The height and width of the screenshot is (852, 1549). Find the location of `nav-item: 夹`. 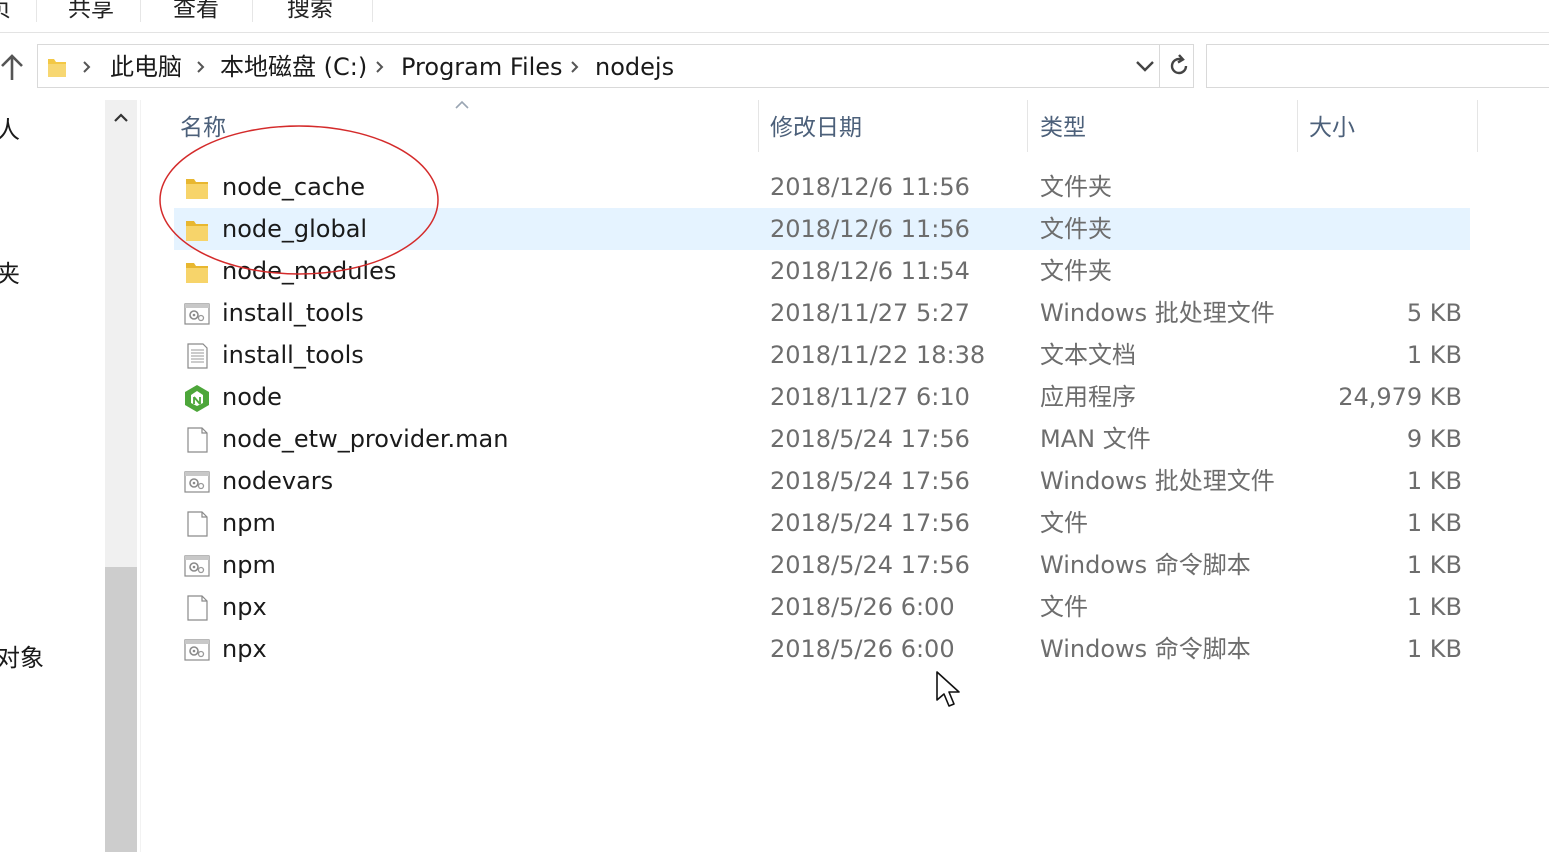

nav-item: 夹 is located at coordinates (10, 271).